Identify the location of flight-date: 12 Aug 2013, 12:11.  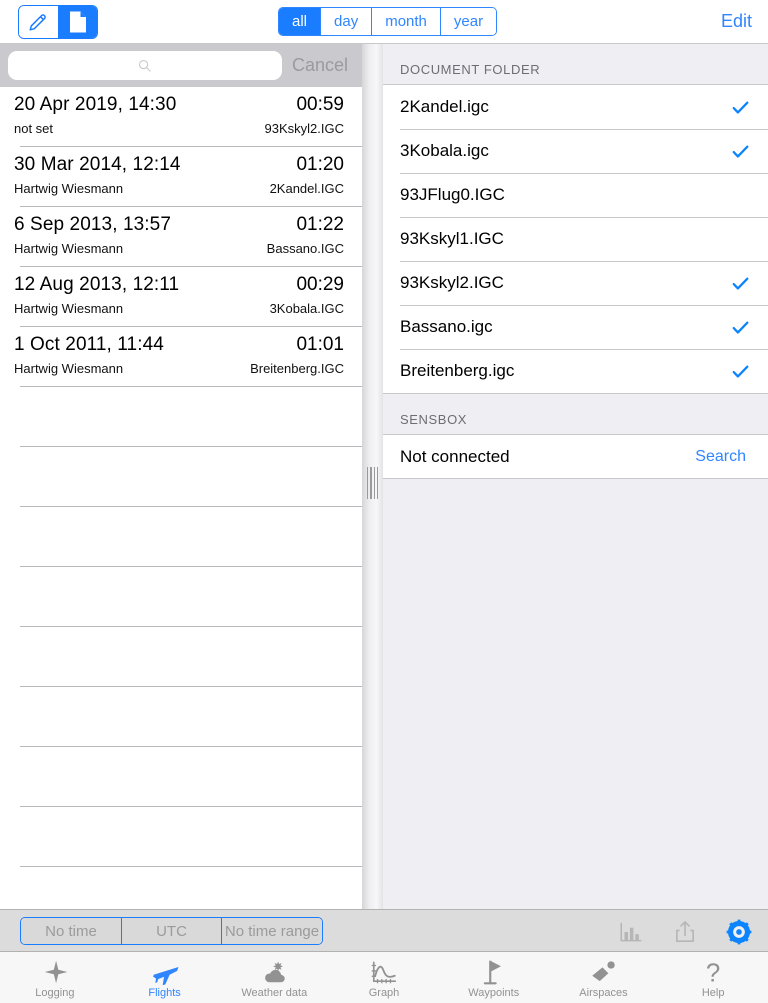
(97, 284).